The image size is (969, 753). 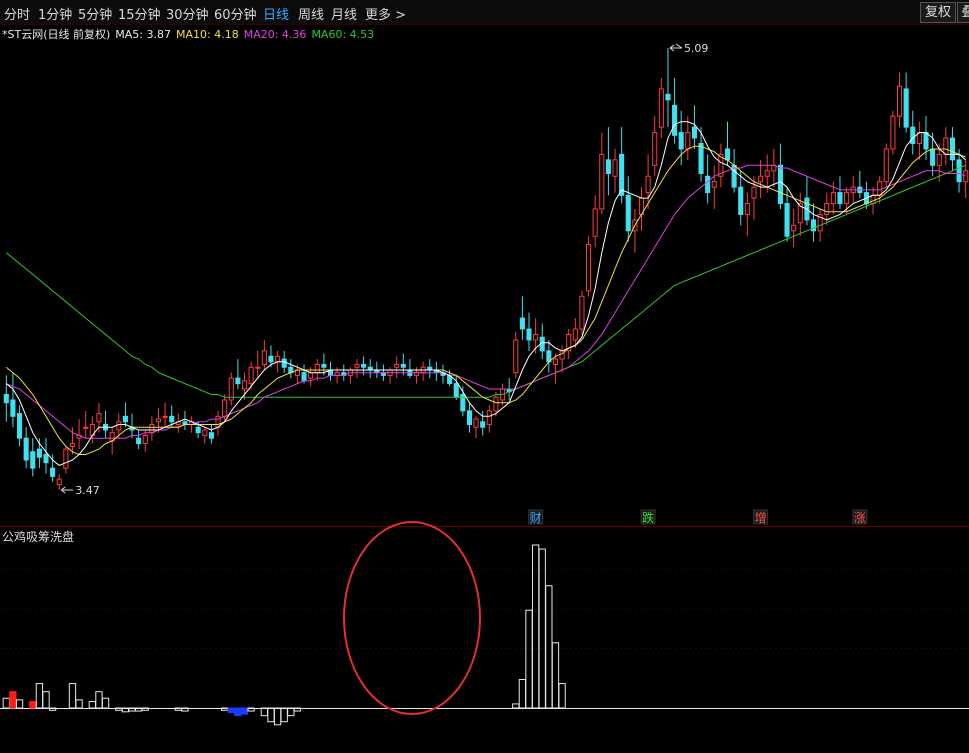 What do you see at coordinates (484, 609) in the screenshot?
I see `indicator-grid` at bounding box center [484, 609].